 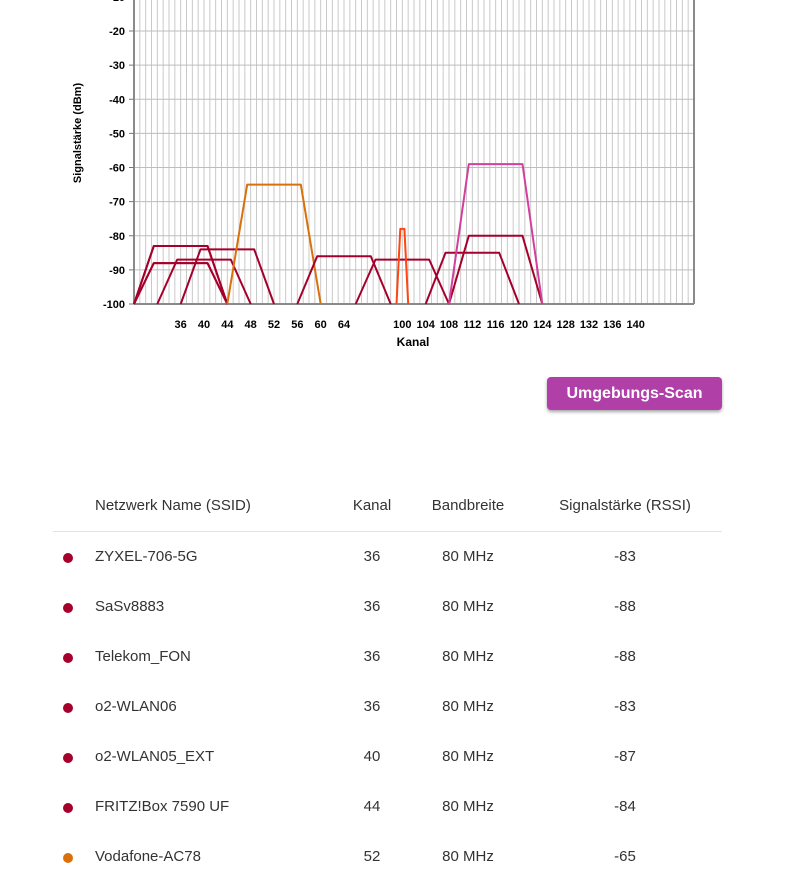 What do you see at coordinates (114, 305) in the screenshot?
I see `y-tick-label: -100` at bounding box center [114, 305].